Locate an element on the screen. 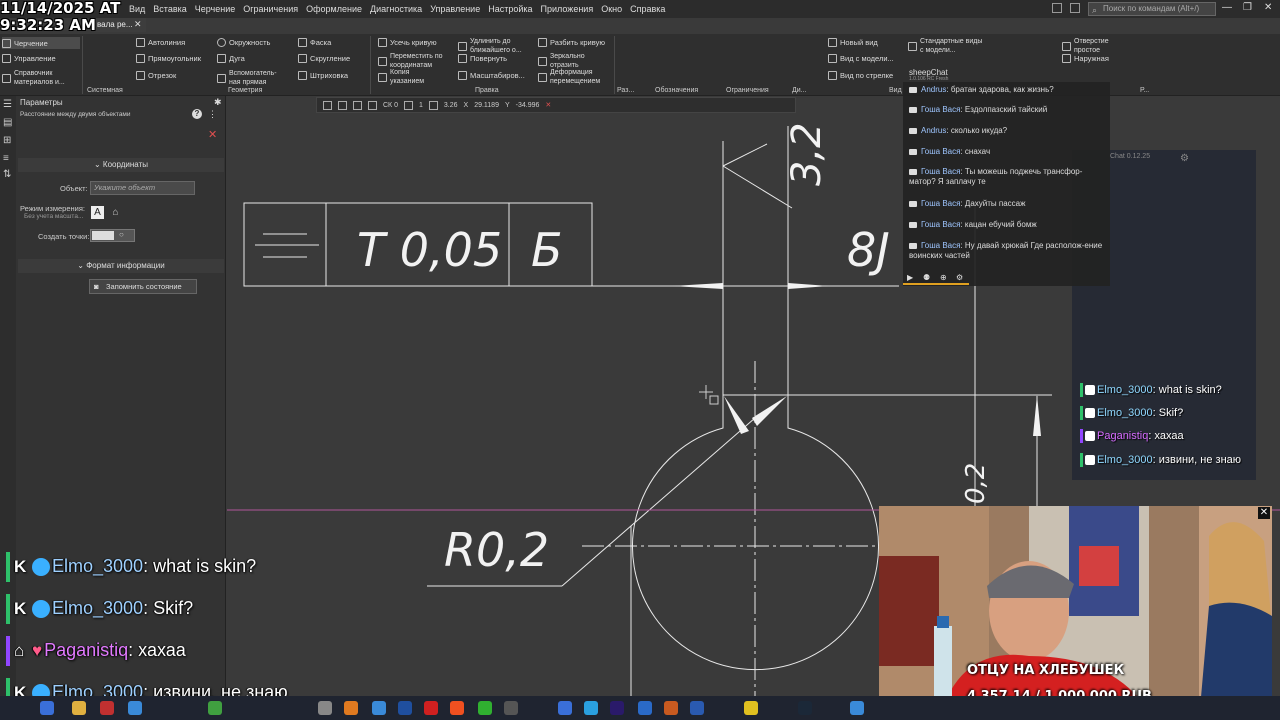  edge-icon is located at coordinates (645, 708).